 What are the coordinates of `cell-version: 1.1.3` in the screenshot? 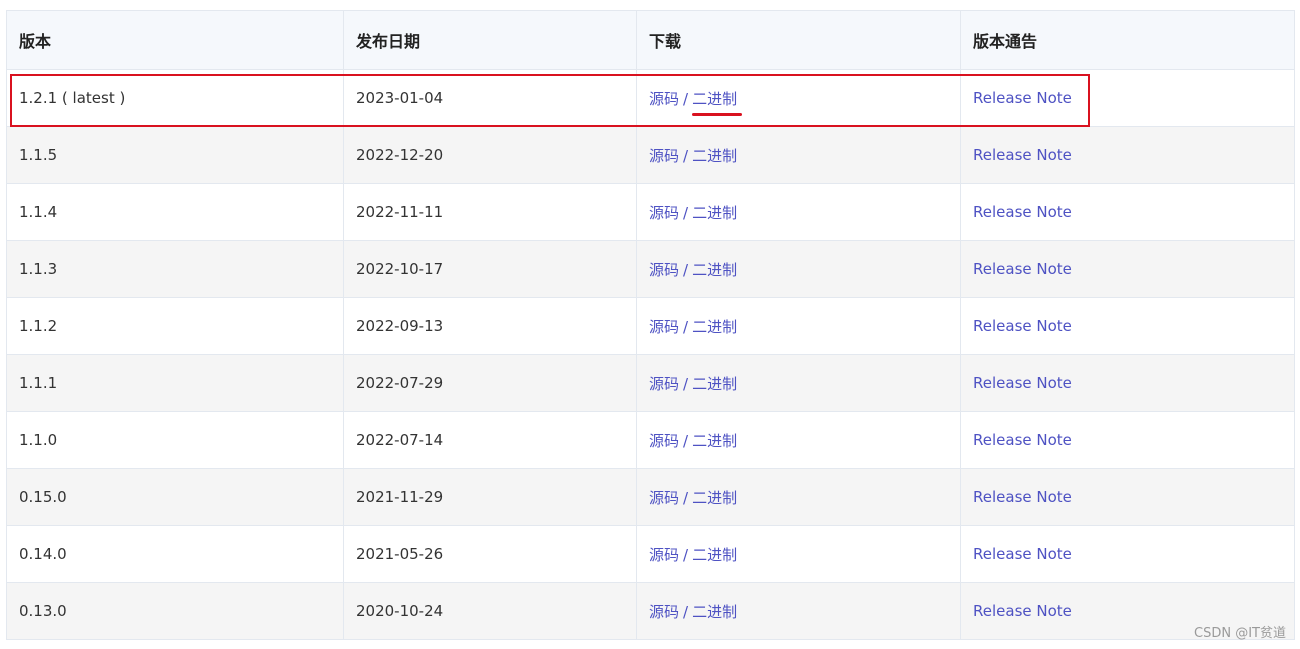 It's located at (175, 269).